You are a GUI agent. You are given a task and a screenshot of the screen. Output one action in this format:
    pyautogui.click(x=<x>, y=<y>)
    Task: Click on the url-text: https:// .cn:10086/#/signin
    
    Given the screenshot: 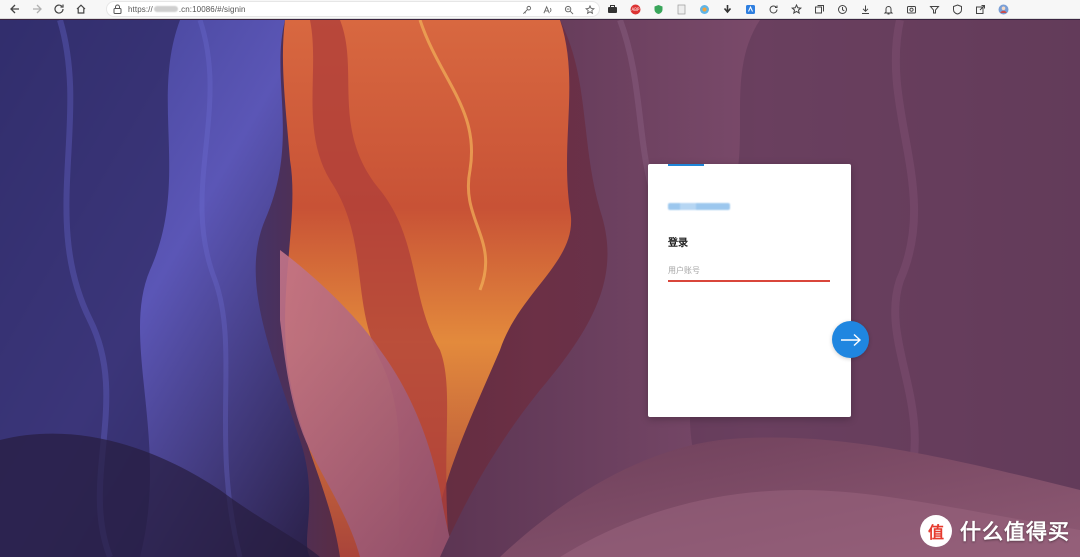 What is the action you would take?
    pyautogui.click(x=187, y=9)
    